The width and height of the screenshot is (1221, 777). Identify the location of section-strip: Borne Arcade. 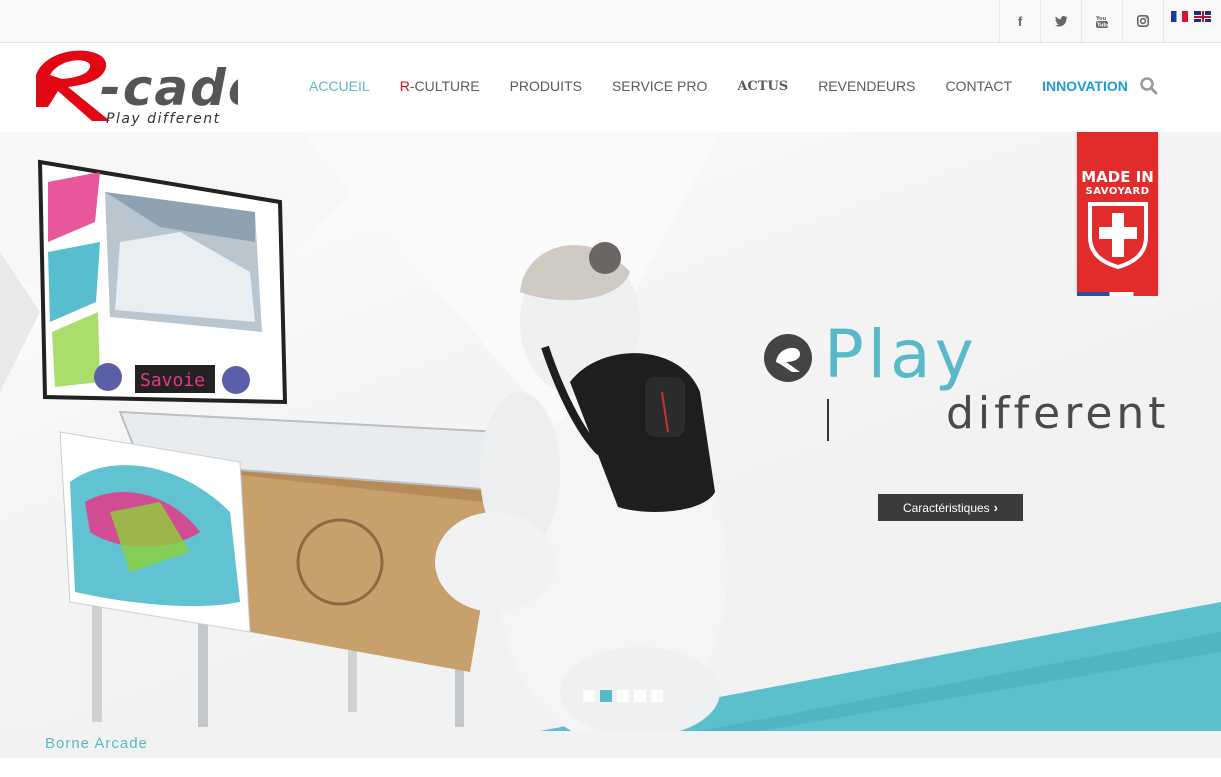
(610, 744).